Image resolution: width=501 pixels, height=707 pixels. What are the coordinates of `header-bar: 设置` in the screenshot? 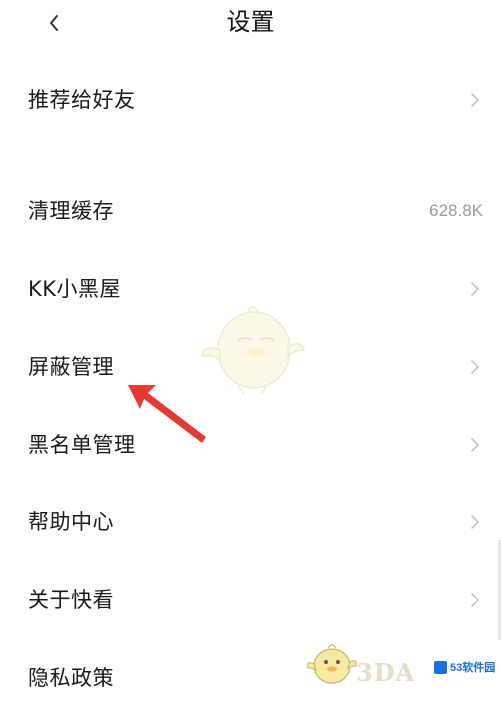 It's located at (250, 24).